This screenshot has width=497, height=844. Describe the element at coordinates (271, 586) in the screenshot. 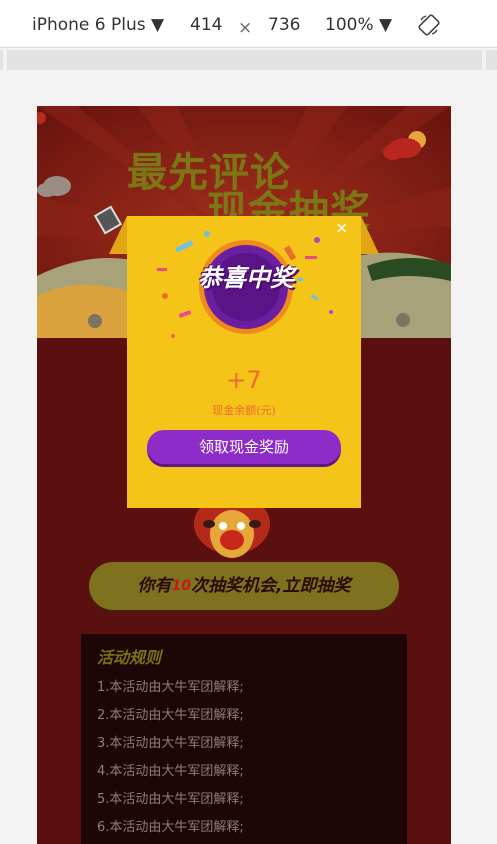

I see `draw-suffix: 次抽奖机会,立即抽奖` at that location.